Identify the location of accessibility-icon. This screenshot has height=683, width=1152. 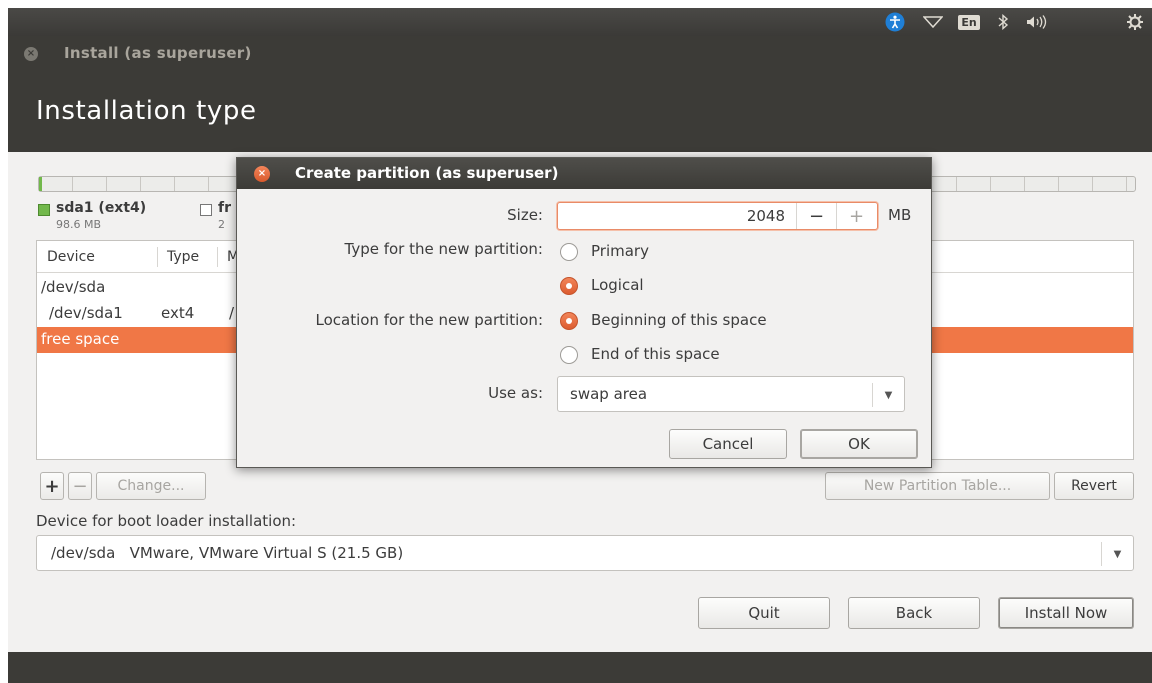
(895, 22).